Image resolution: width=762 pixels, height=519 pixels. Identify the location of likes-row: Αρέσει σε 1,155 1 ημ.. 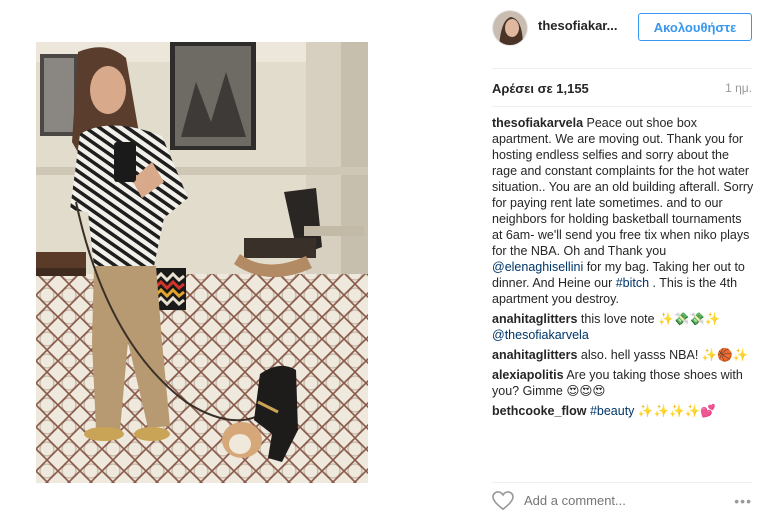
(622, 90).